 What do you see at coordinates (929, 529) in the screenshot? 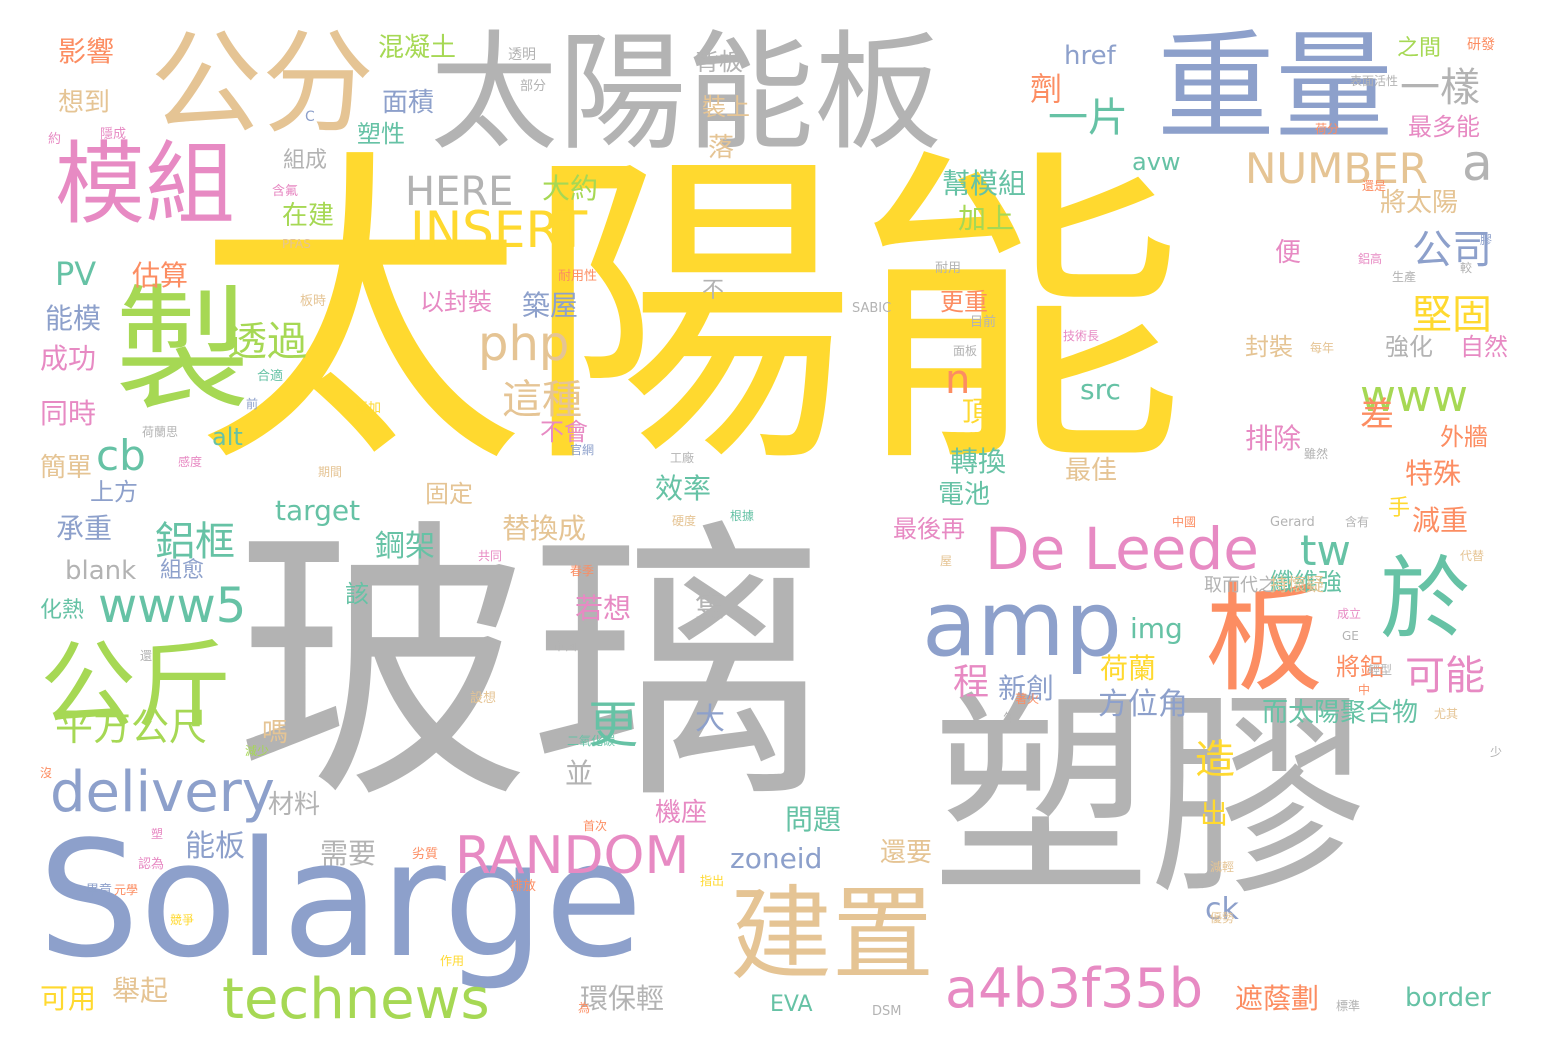
I see `word: 最後再` at bounding box center [929, 529].